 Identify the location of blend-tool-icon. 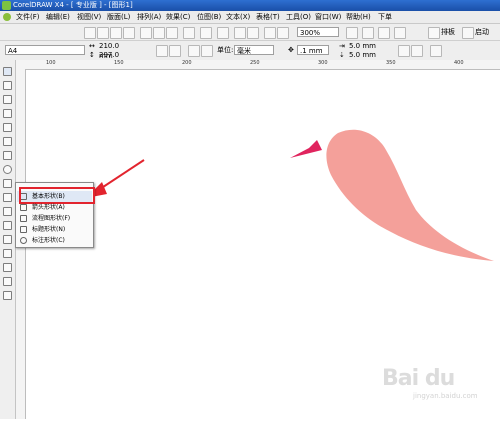
(7, 253).